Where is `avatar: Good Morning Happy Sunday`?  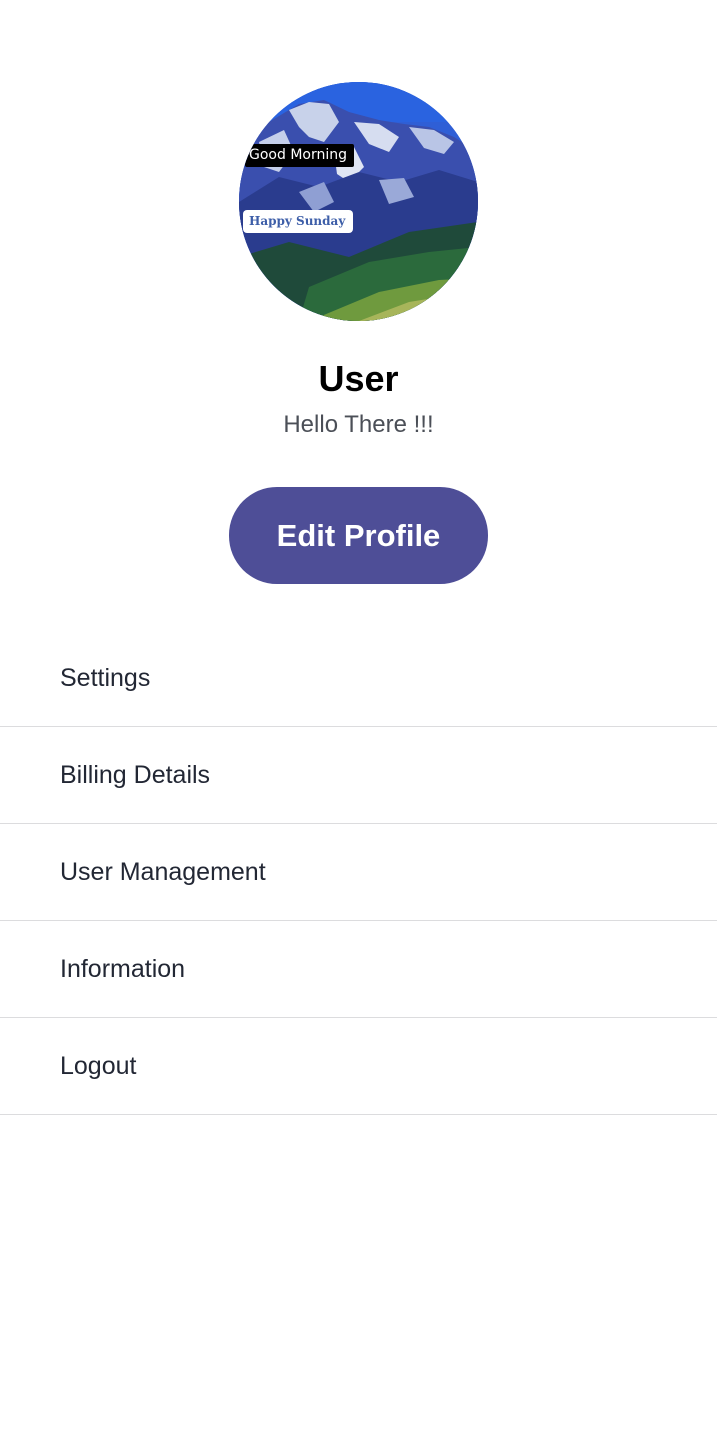
avatar: Good Morning Happy Sunday is located at coordinates (358, 201).